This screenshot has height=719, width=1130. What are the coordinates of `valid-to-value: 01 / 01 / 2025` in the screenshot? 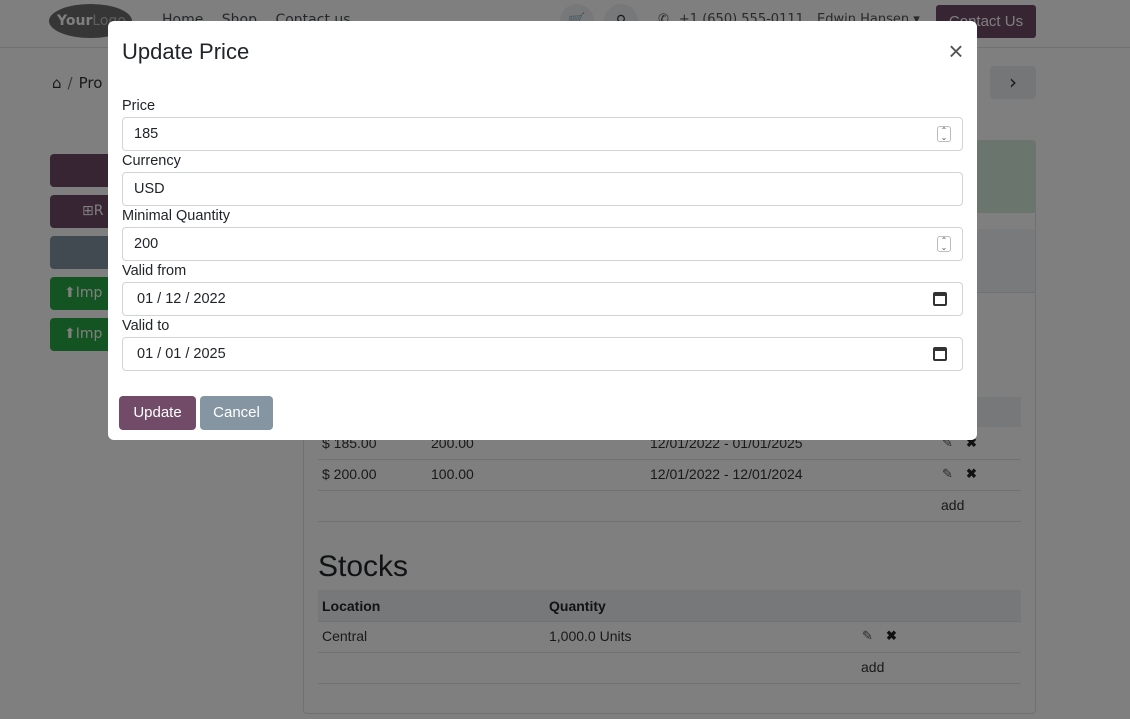 It's located at (181, 354).